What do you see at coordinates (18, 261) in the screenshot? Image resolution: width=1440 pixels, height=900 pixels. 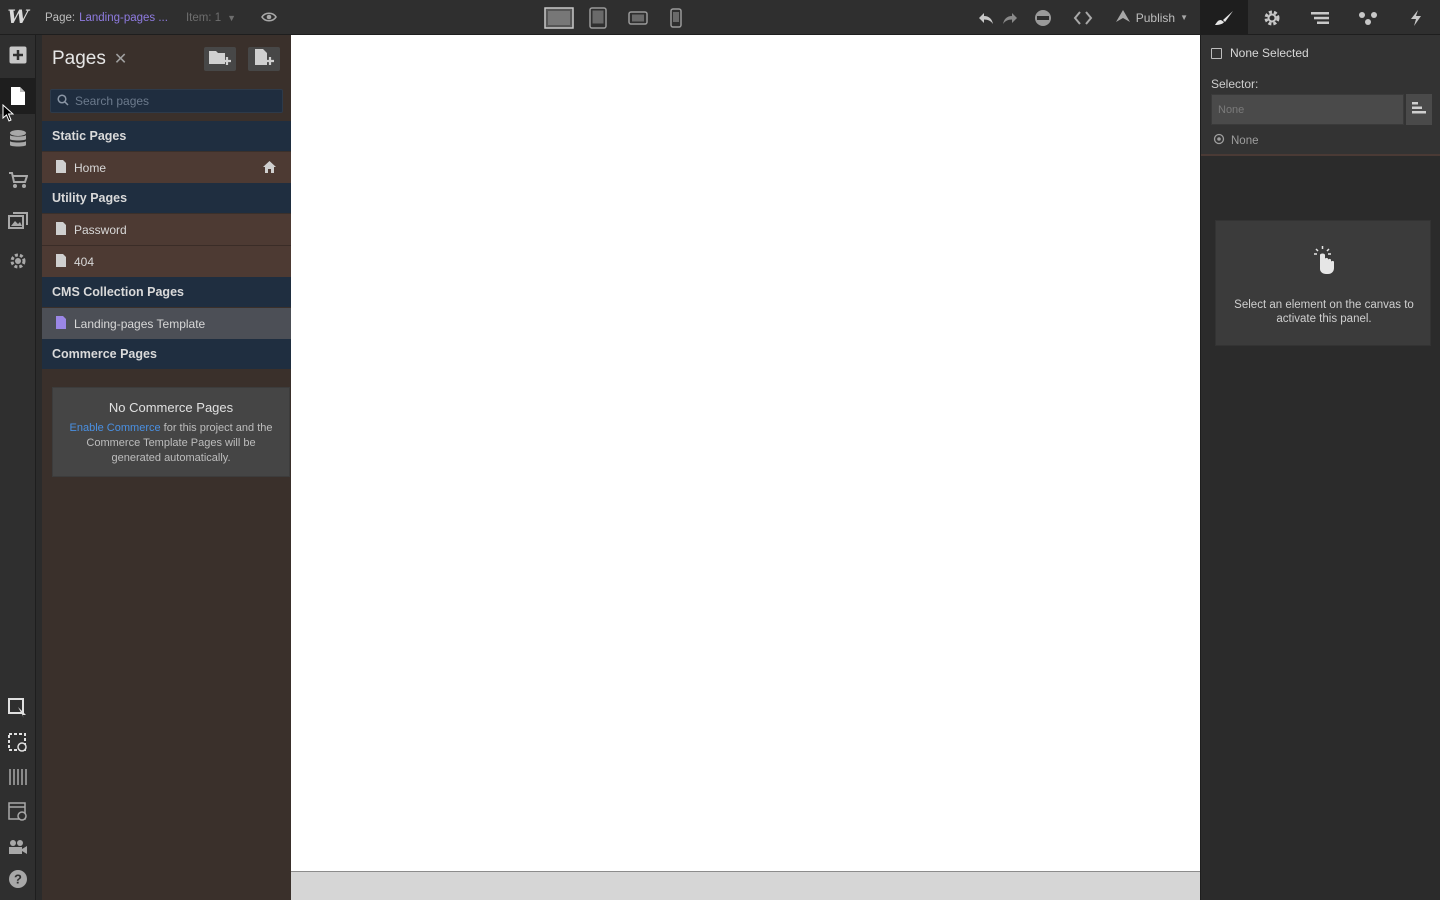 I see `settings-icon` at bounding box center [18, 261].